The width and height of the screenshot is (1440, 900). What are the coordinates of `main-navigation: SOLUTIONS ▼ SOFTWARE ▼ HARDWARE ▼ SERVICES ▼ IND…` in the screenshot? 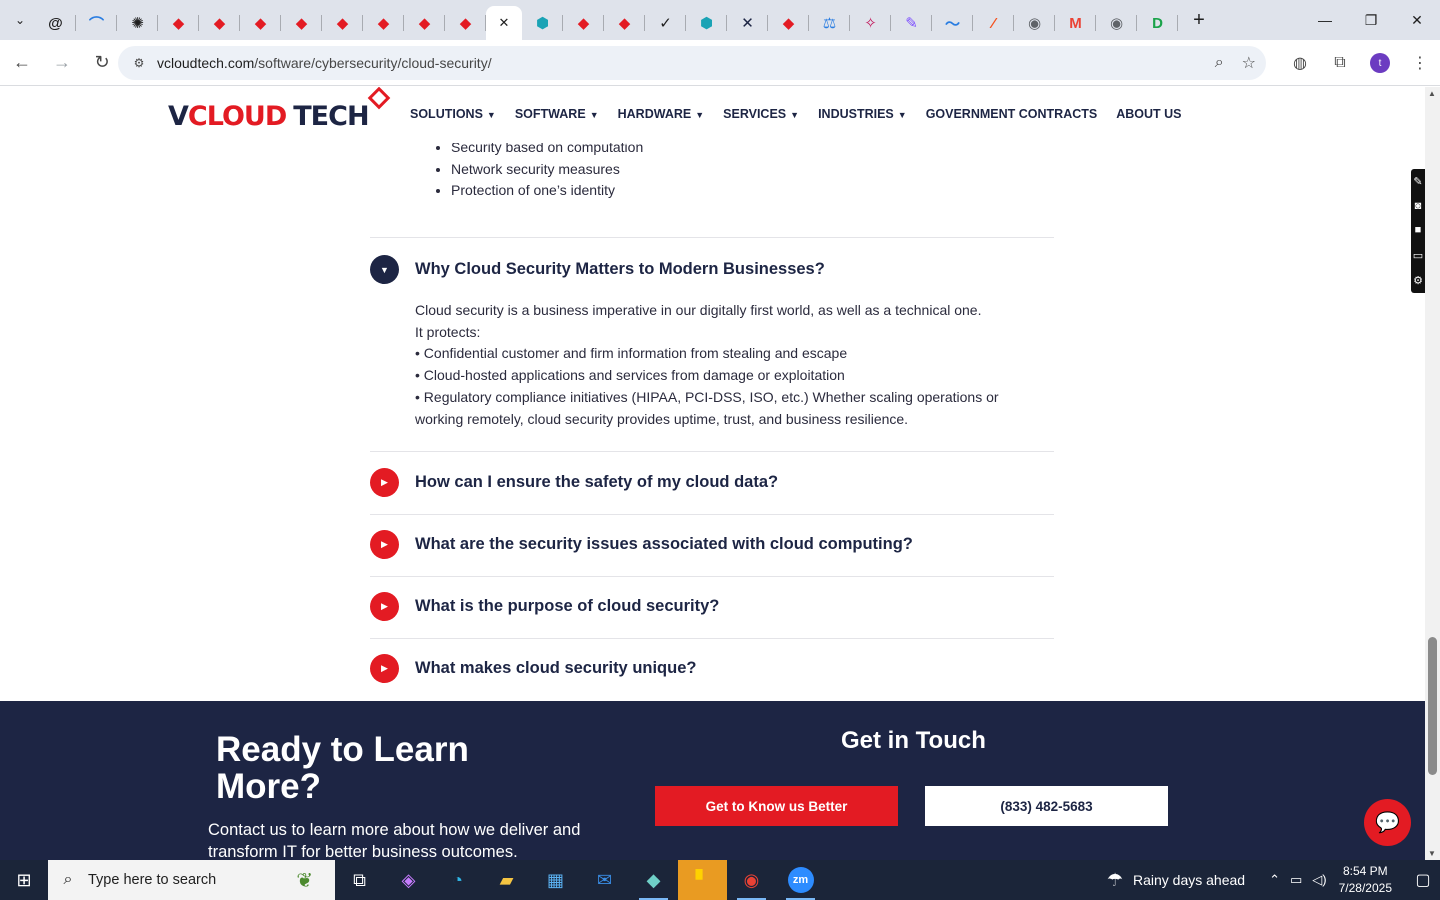 It's located at (796, 114).